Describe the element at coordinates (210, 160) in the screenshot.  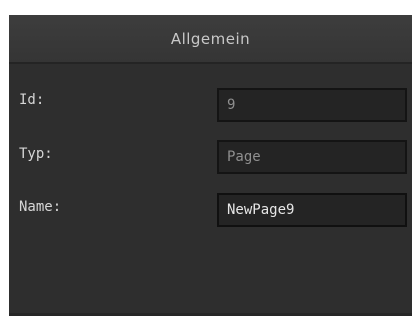
I see `typ-row: Typ:` at that location.